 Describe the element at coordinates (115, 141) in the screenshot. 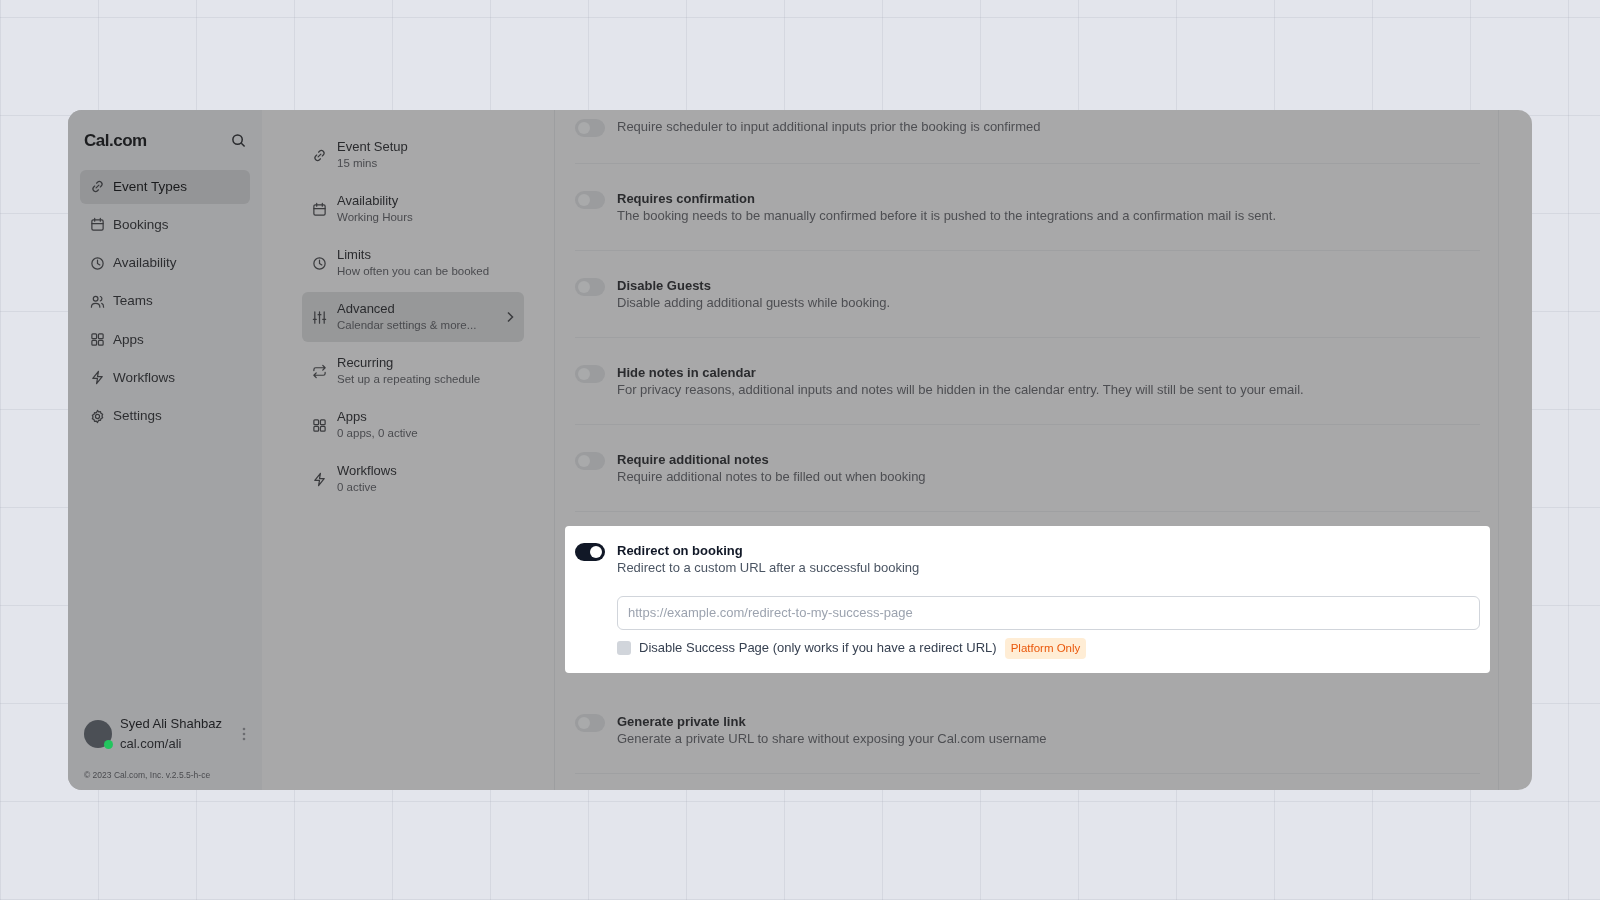

I see `app-logo: Cal.com` at that location.